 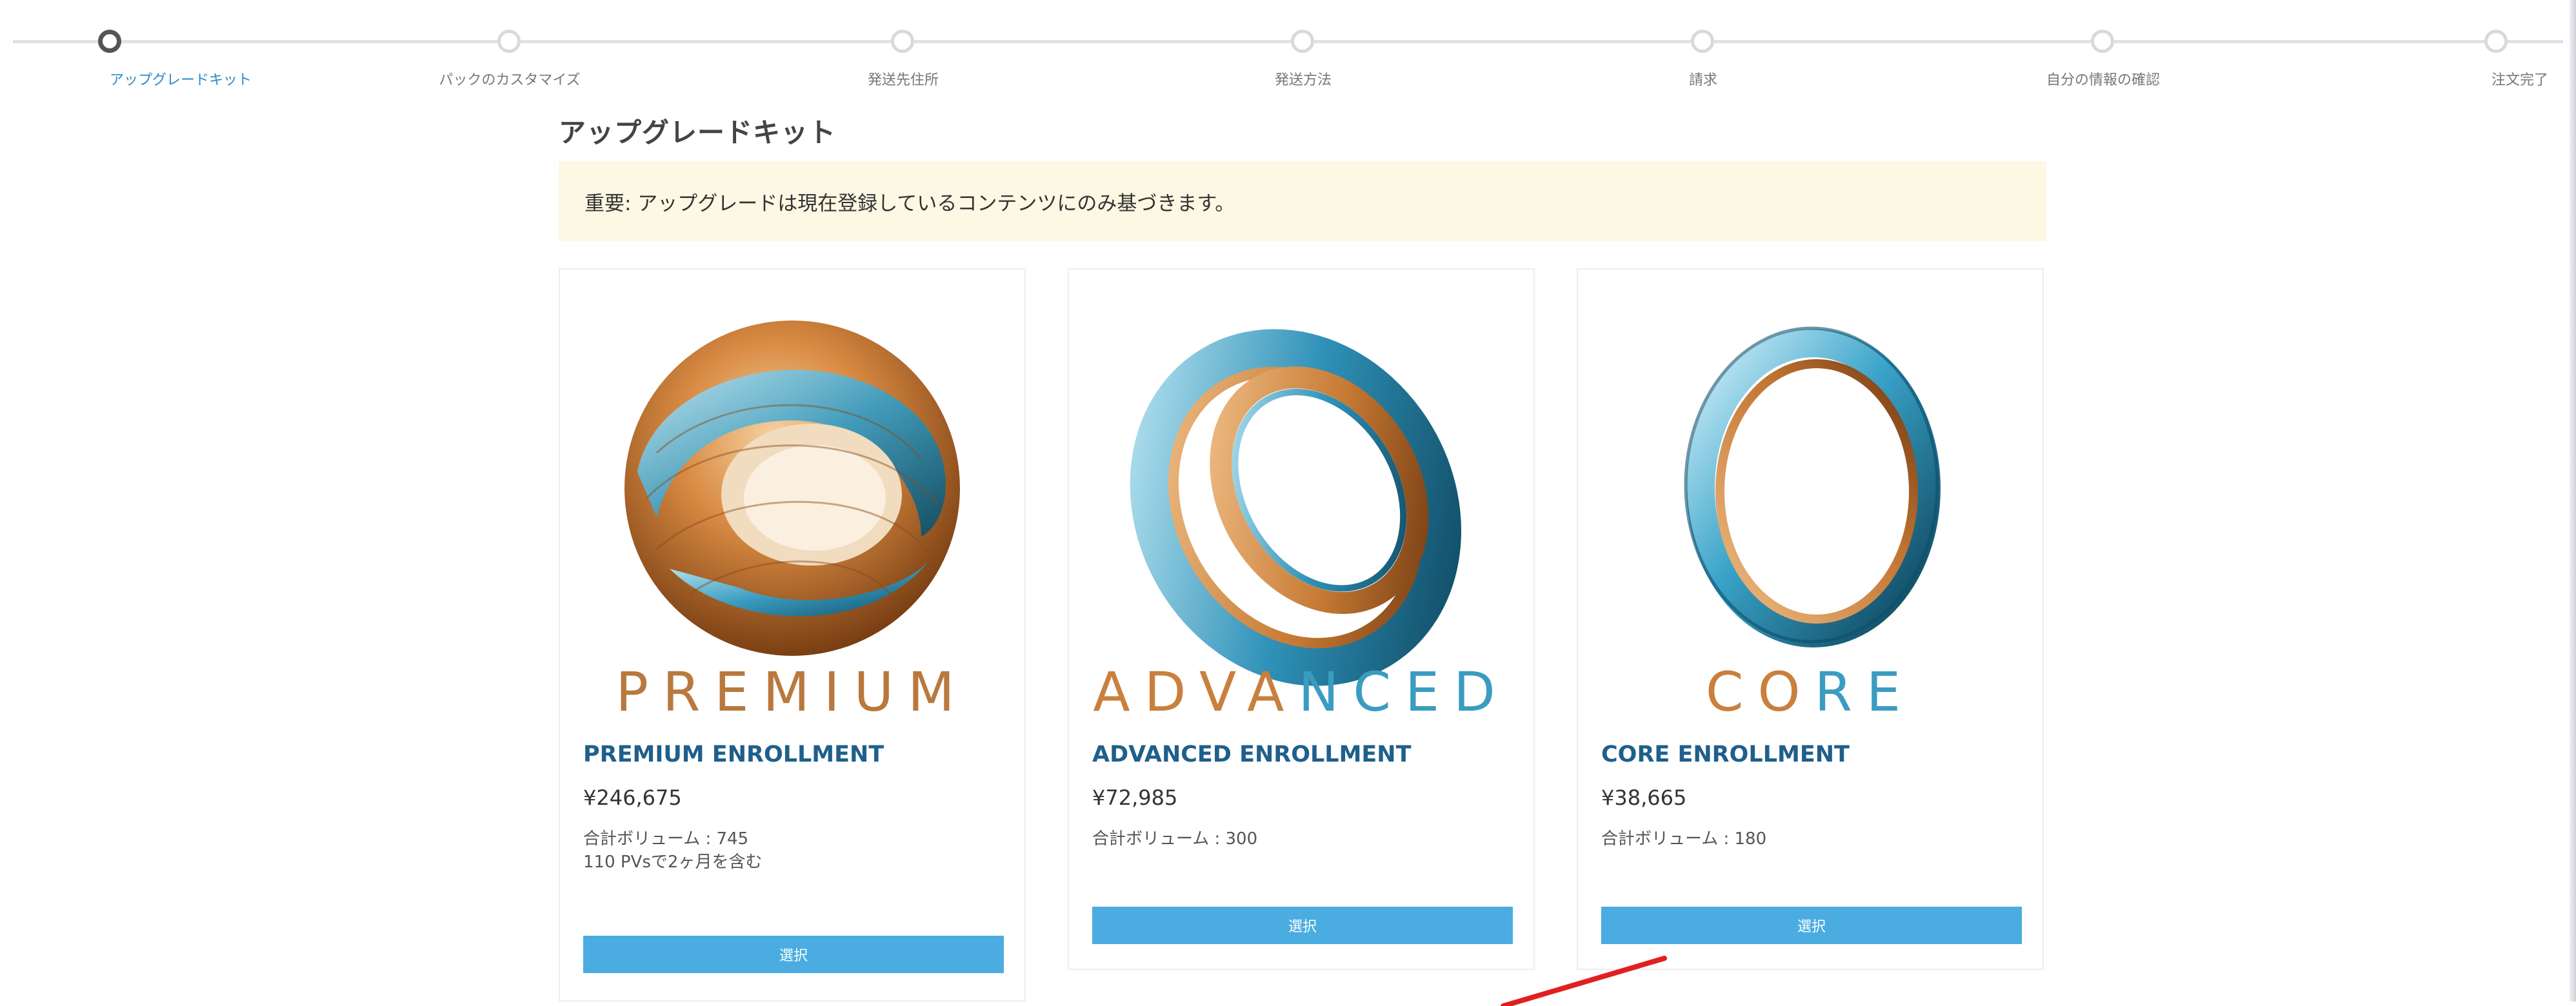 I want to click on page-title: アップグレードキット, so click(x=698, y=133).